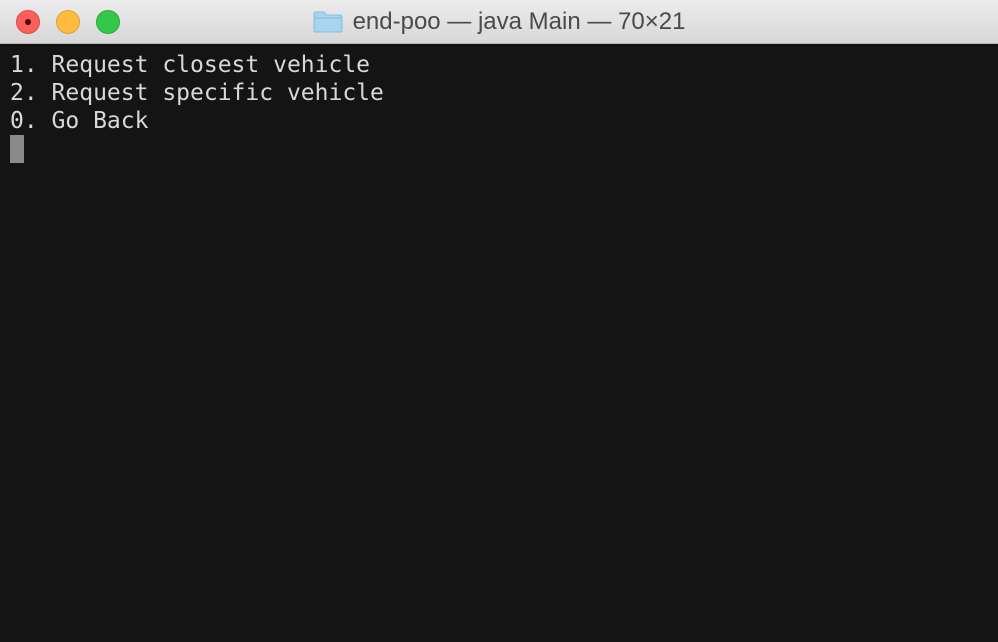  Describe the element at coordinates (519, 21) in the screenshot. I see `window-title: end-poo — java Main — 70×21` at that location.